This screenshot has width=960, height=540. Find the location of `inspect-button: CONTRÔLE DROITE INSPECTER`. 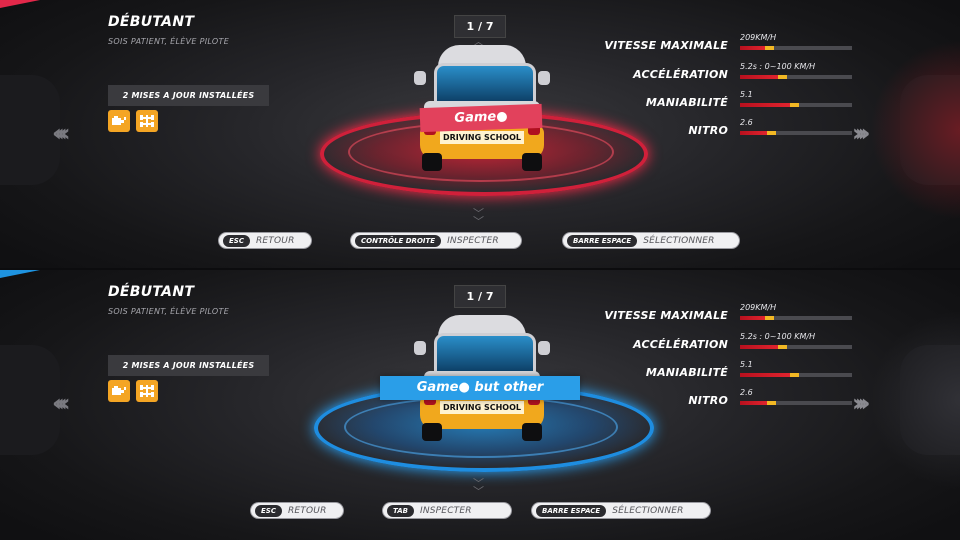

inspect-button: CONTRÔLE DROITE INSPECTER is located at coordinates (436, 240).